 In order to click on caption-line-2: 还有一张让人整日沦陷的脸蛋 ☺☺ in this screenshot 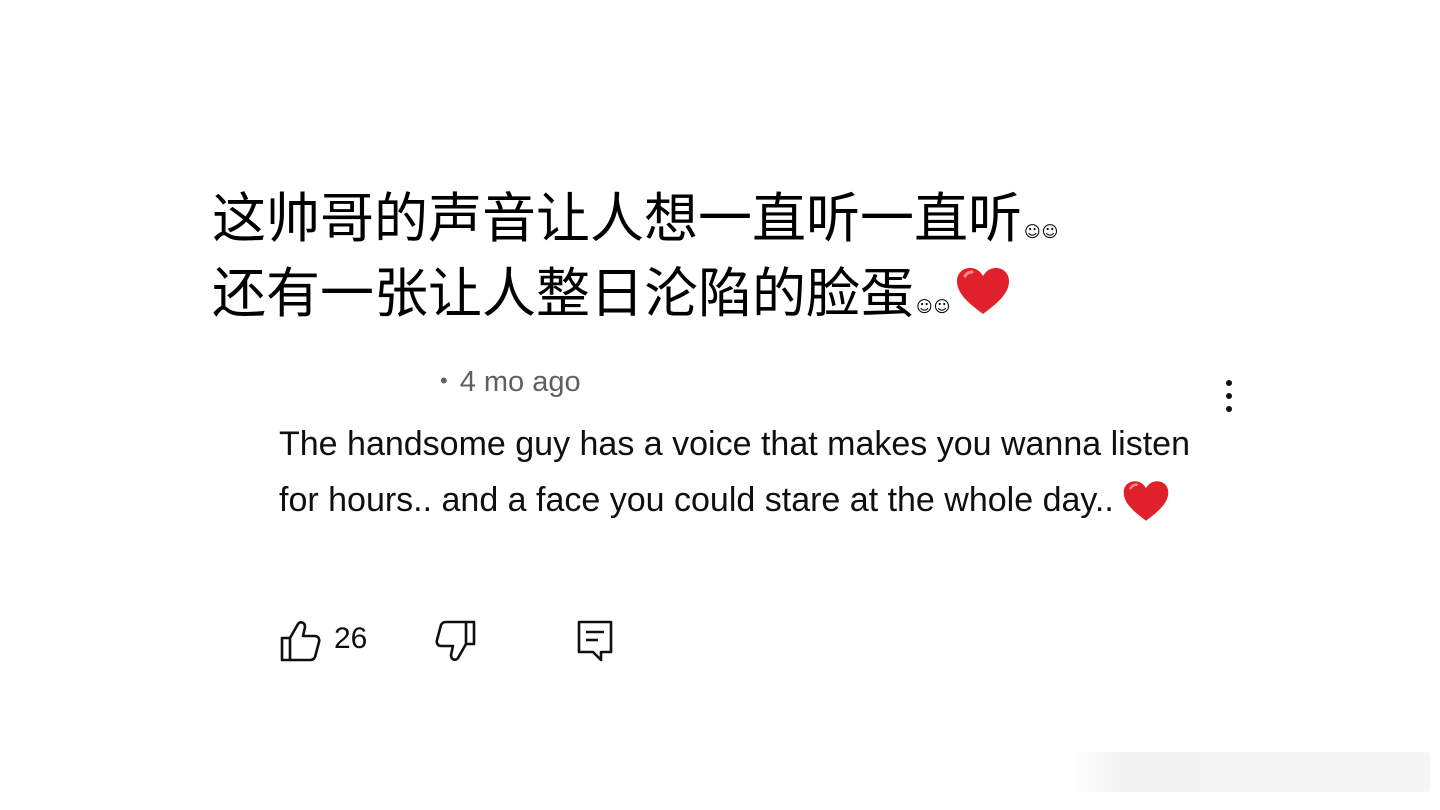, I will do `click(732, 300)`.